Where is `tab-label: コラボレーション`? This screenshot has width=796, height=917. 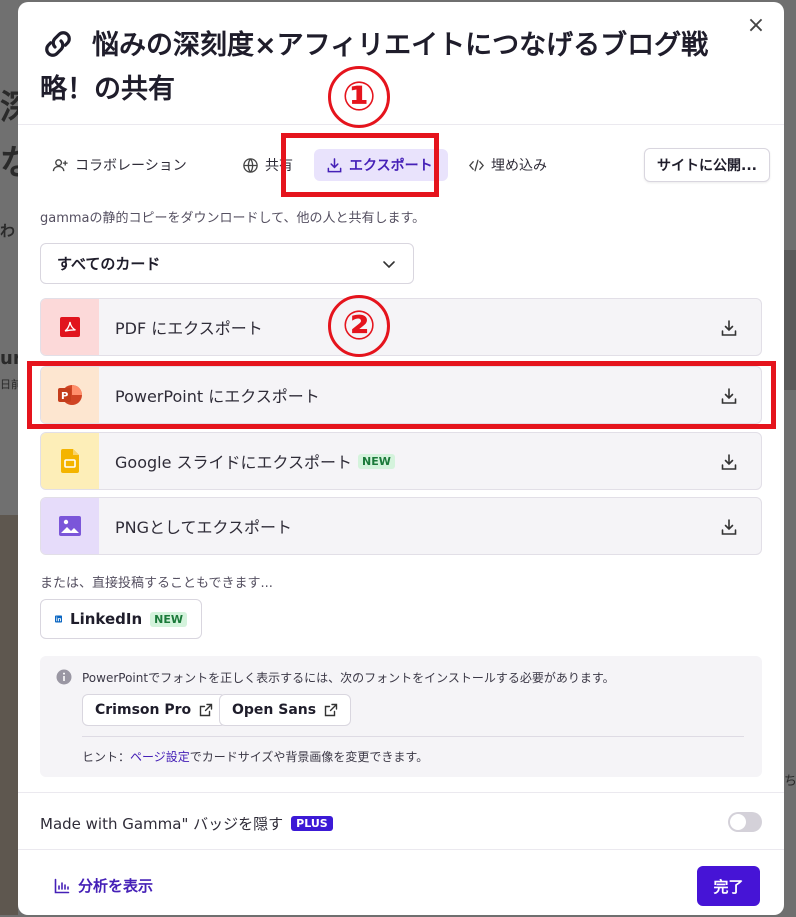
tab-label: コラボレーション is located at coordinates (131, 166).